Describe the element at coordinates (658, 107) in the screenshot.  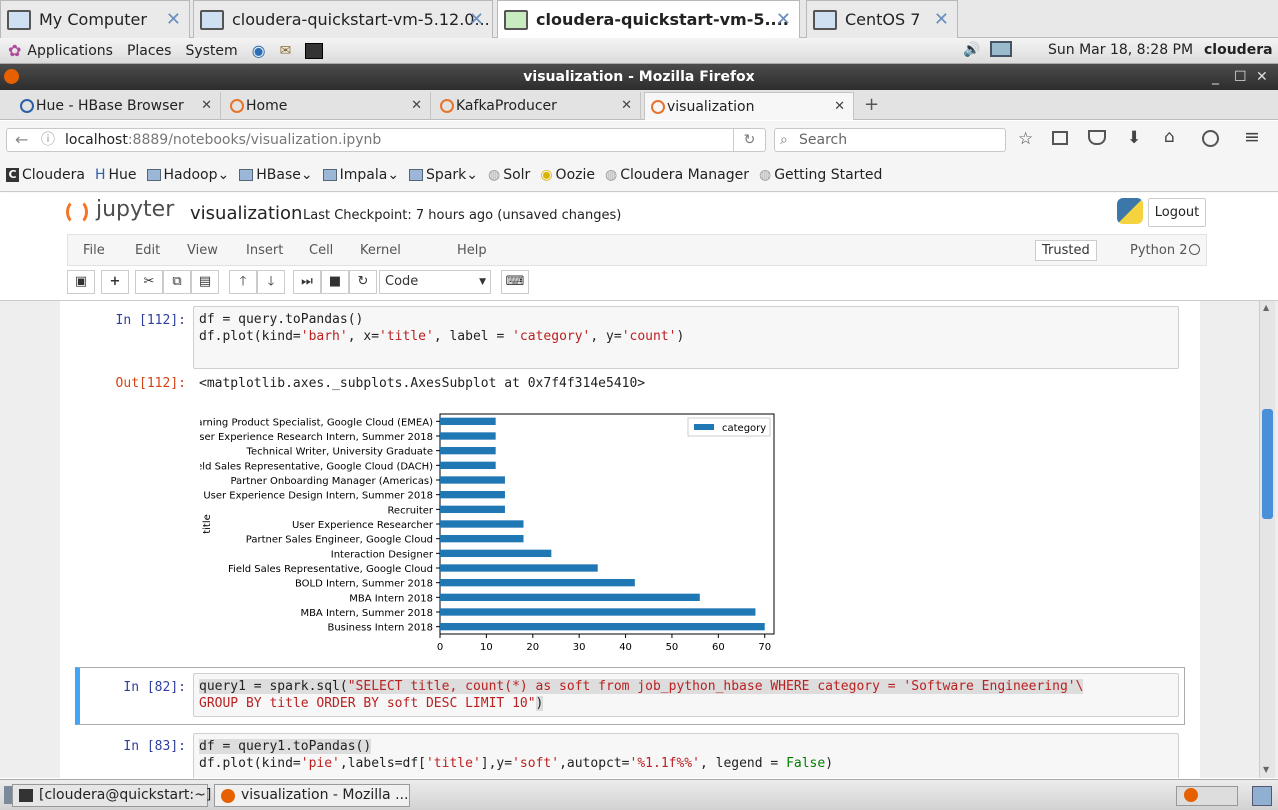
I see `jupyter-favicon-icon` at that location.